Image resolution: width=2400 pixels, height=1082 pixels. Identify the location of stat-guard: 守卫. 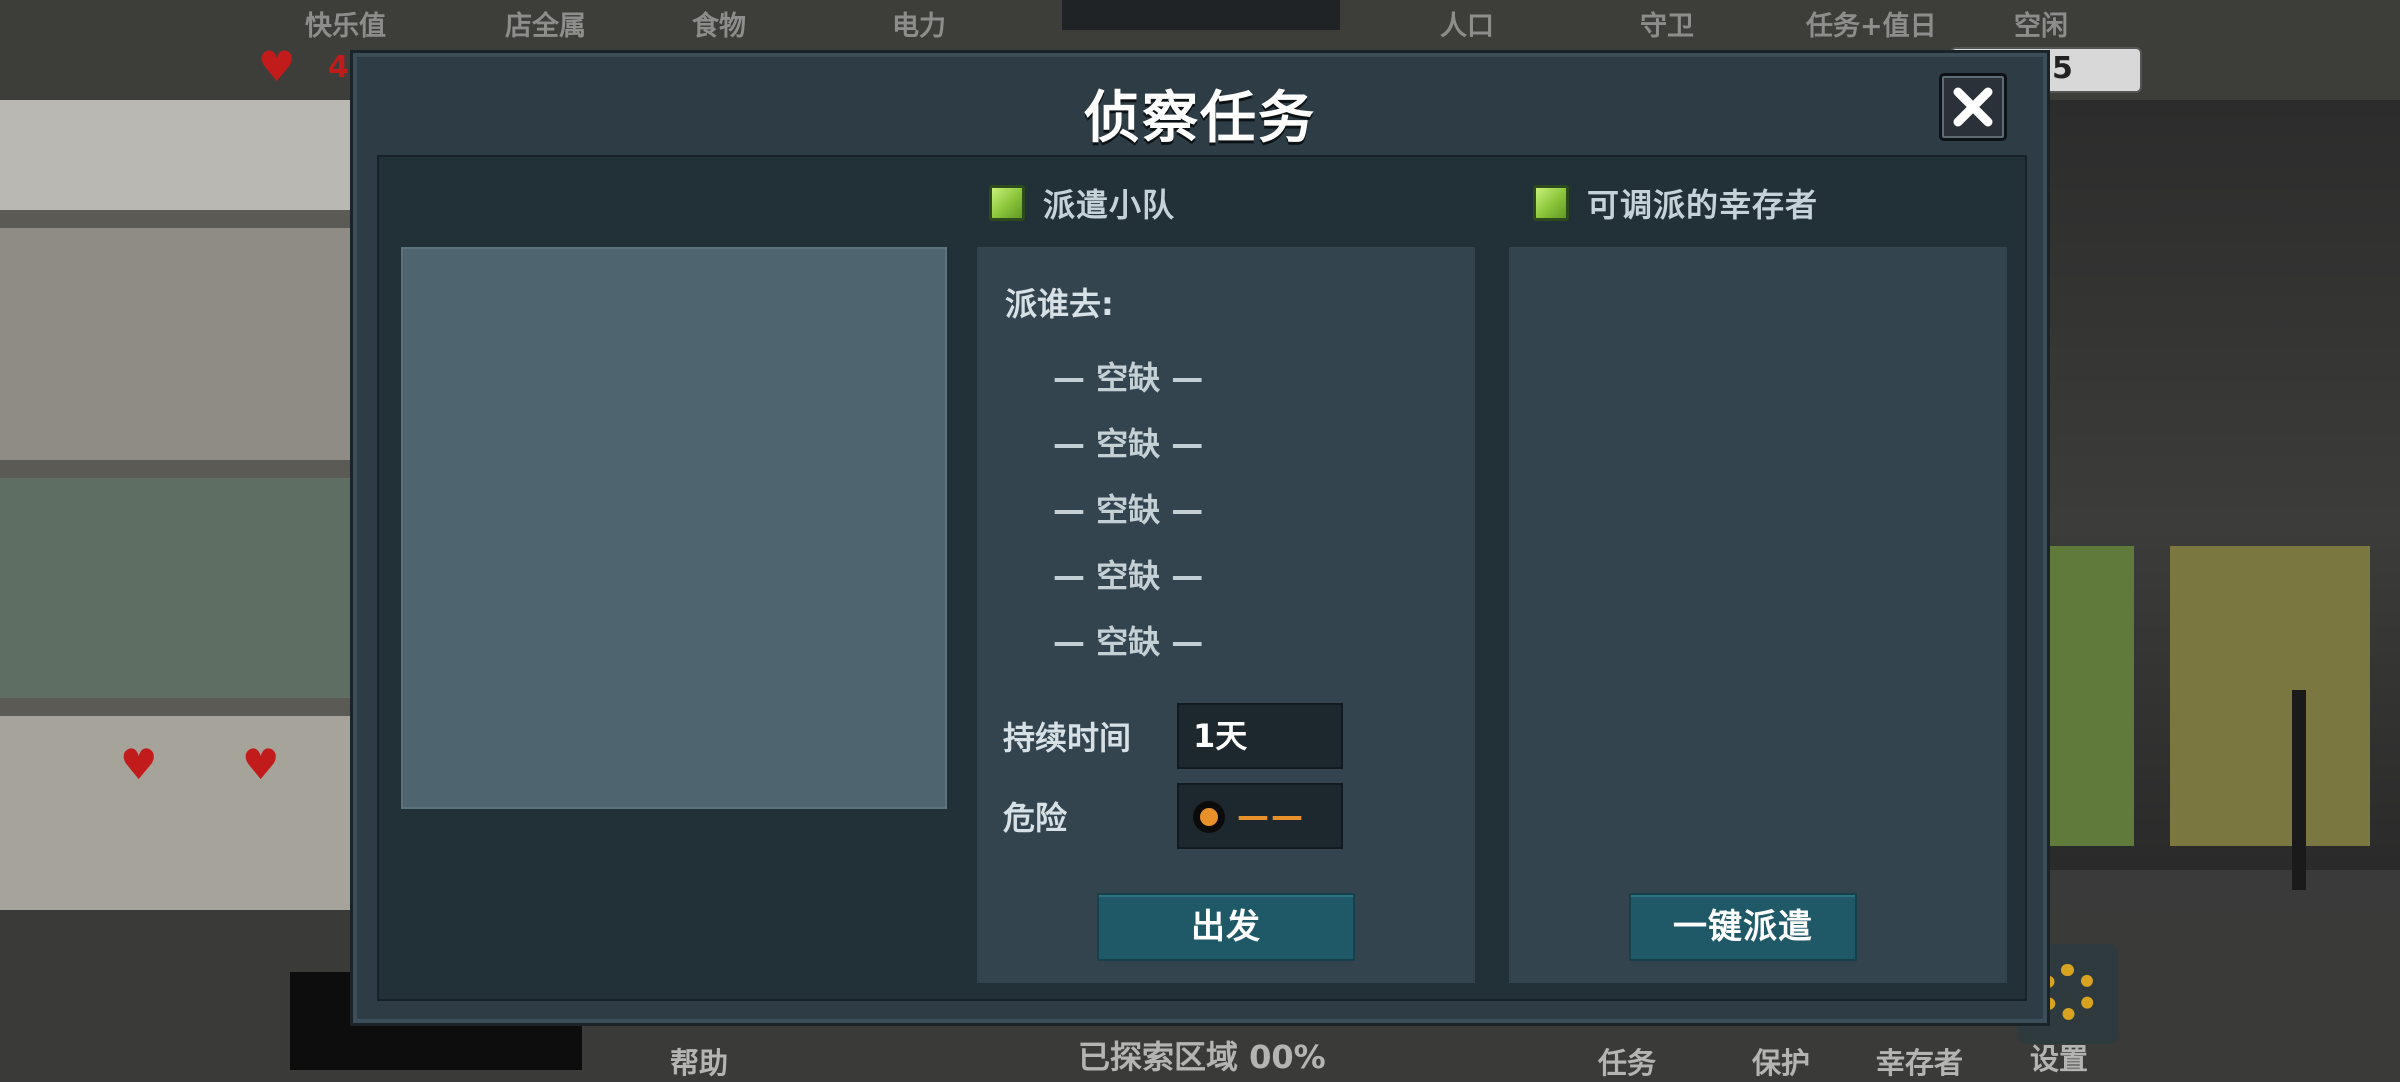
(1667, 26).